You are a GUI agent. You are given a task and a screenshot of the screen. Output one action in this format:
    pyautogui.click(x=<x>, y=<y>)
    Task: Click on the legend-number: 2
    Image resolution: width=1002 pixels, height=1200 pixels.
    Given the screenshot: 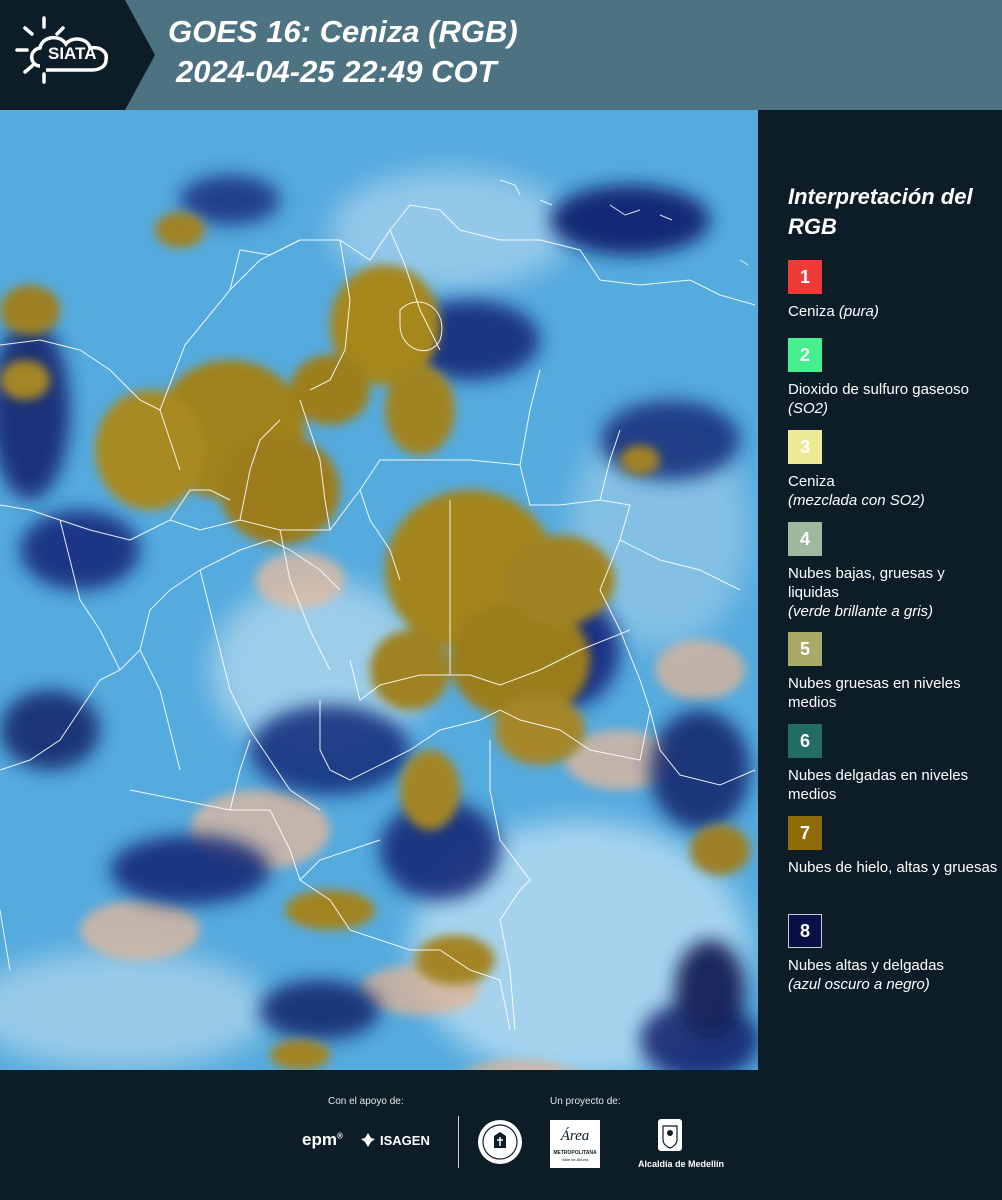 What is the action you would take?
    pyautogui.click(x=804, y=354)
    